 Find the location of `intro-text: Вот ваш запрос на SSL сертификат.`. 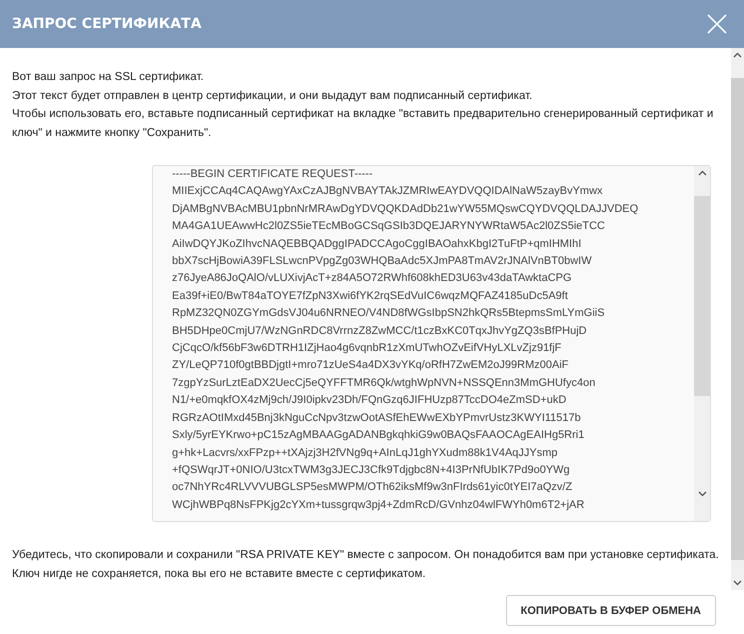

intro-text: Вот ваш запрос на SSL сертификат. is located at coordinates (108, 77).